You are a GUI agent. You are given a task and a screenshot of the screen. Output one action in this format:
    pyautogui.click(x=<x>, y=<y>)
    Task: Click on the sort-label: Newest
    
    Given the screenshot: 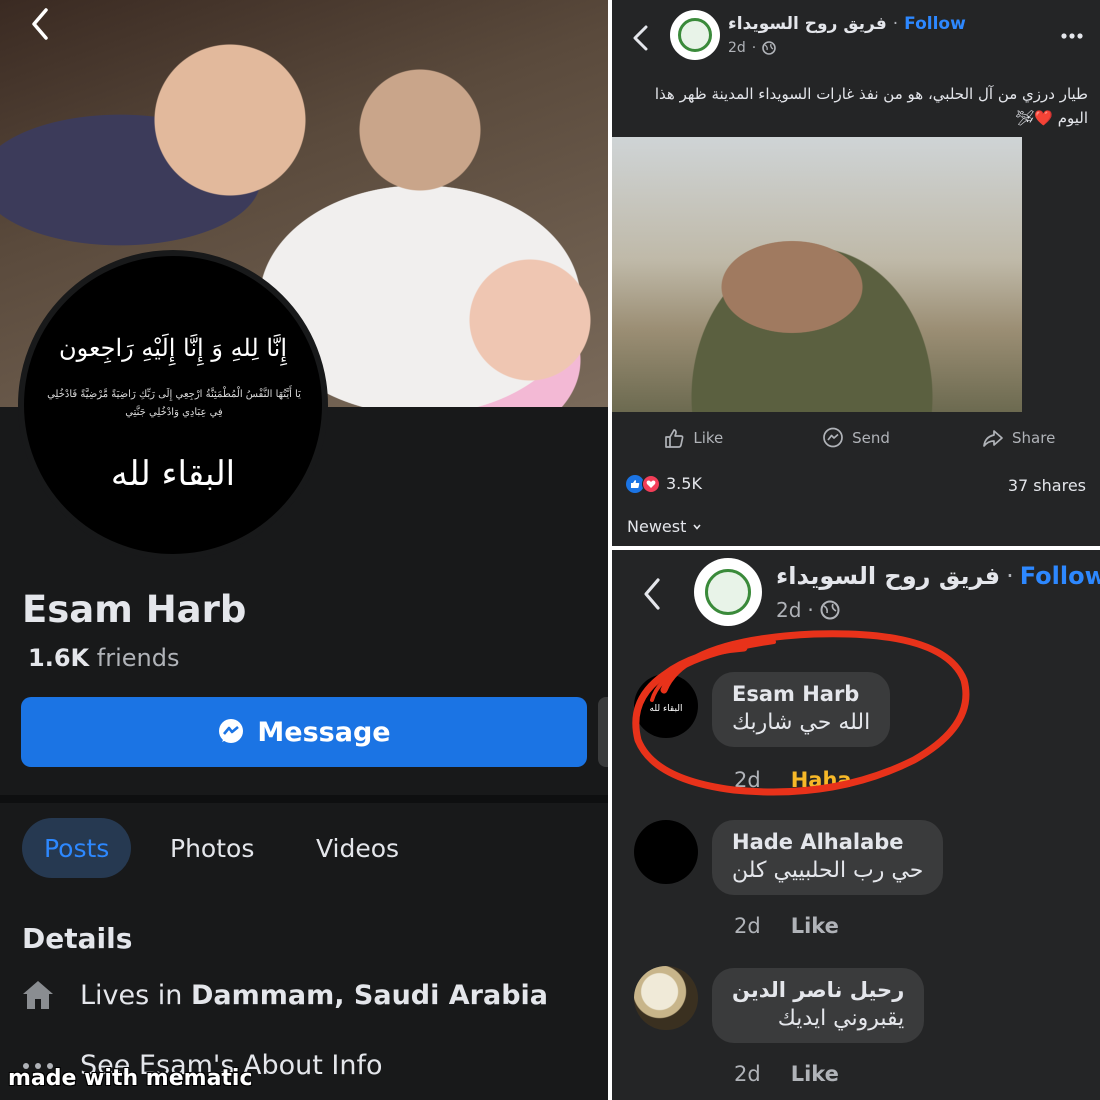 What is the action you would take?
    pyautogui.click(x=657, y=526)
    